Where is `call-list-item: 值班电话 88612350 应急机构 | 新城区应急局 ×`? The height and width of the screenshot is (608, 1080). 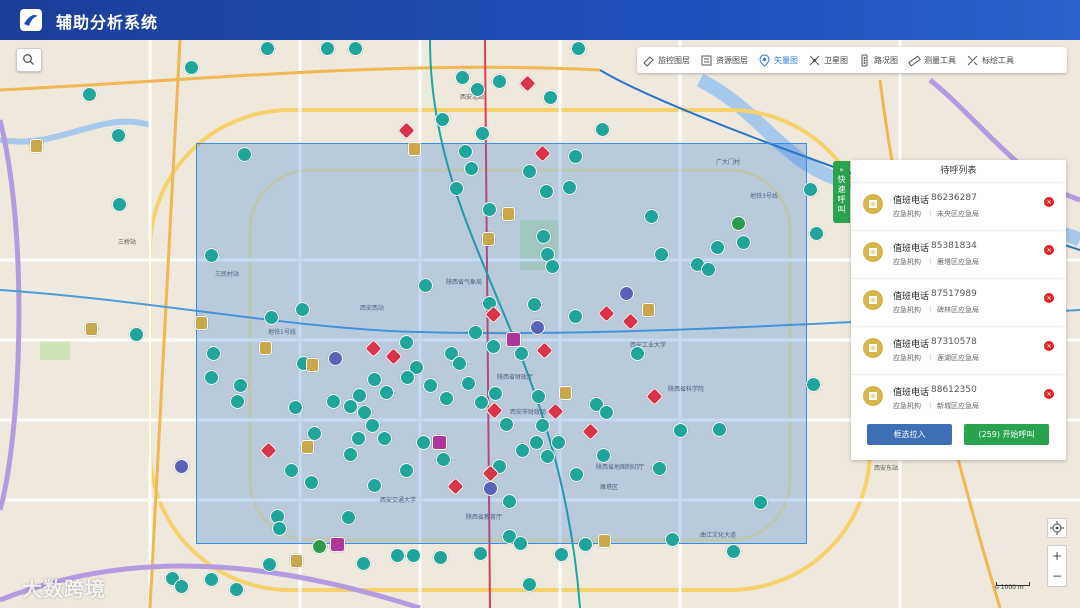 call-list-item: 值班电话 88612350 应急机构 | 新城区应急局 × is located at coordinates (958, 398).